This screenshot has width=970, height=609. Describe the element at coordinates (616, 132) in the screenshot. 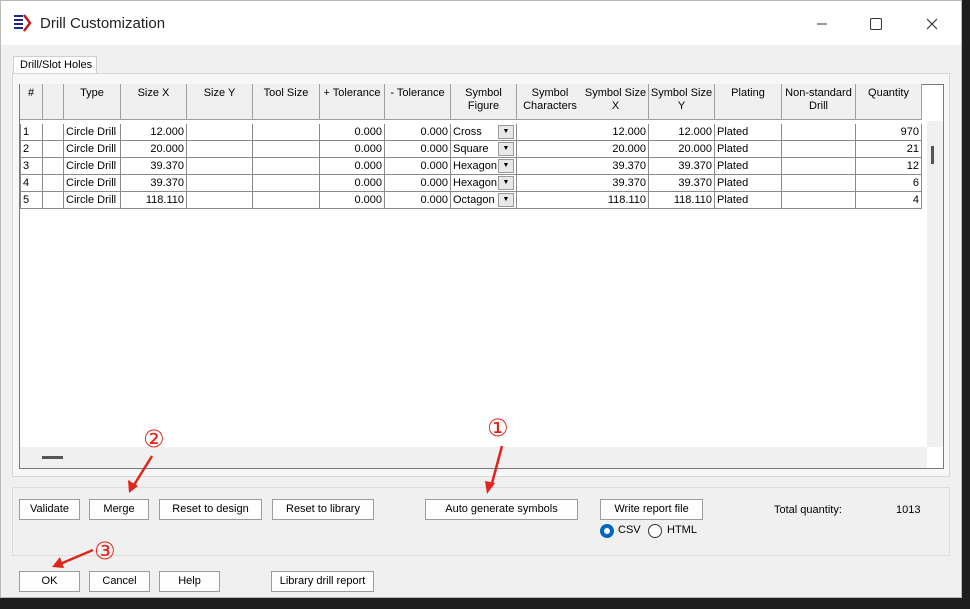

I see `cell-ssx: 12.000` at that location.